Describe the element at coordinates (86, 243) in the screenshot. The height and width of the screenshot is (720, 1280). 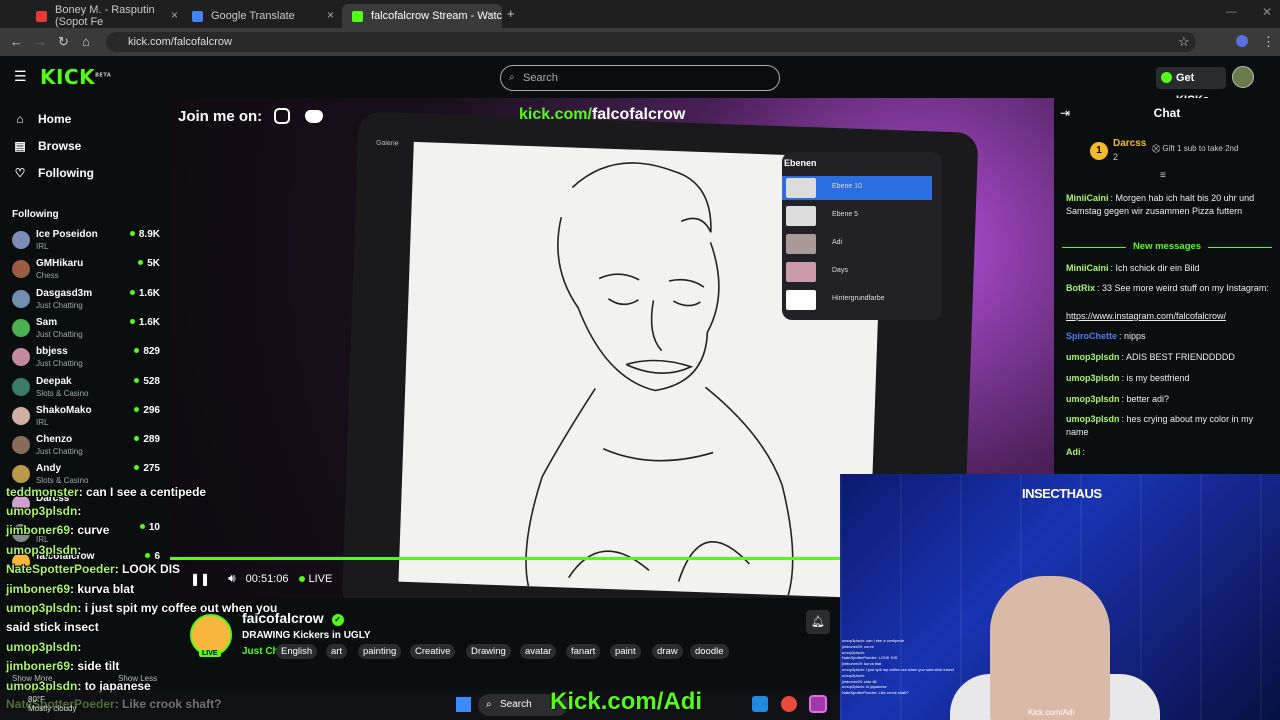
I see `sidebar-channel: Ice Poseidon IRL 8.9K` at that location.